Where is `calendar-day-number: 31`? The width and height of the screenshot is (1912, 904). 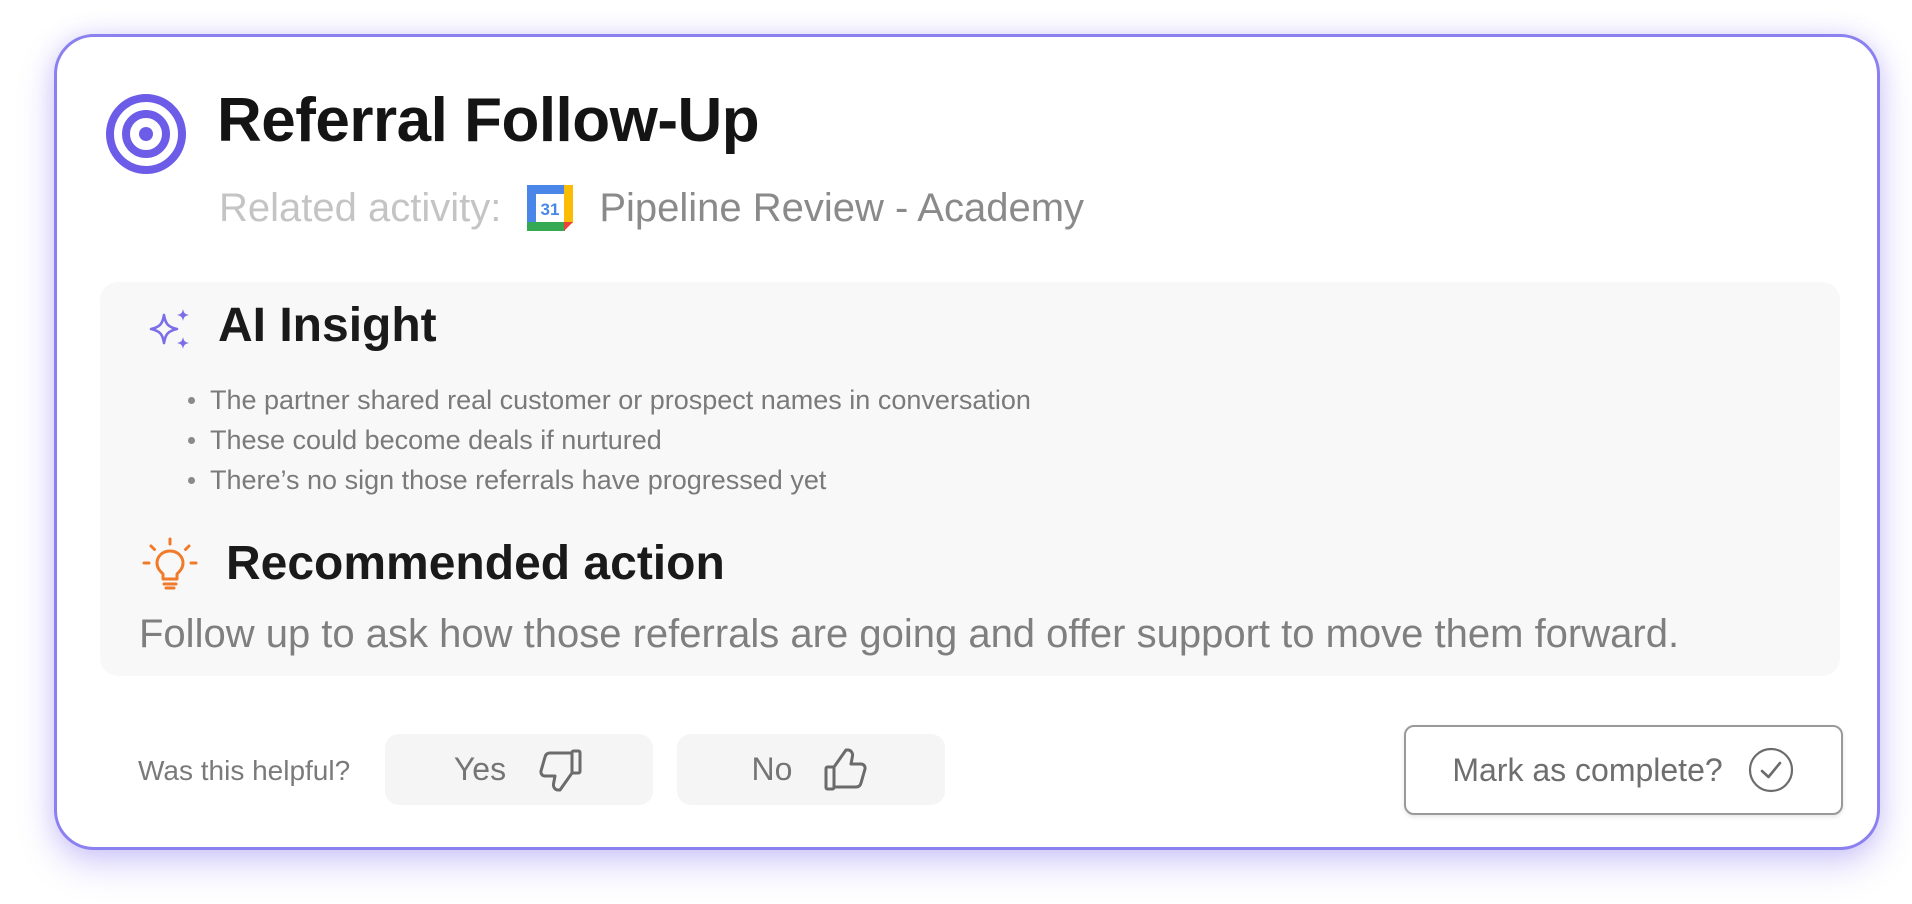 calendar-day-number: 31 is located at coordinates (550, 209).